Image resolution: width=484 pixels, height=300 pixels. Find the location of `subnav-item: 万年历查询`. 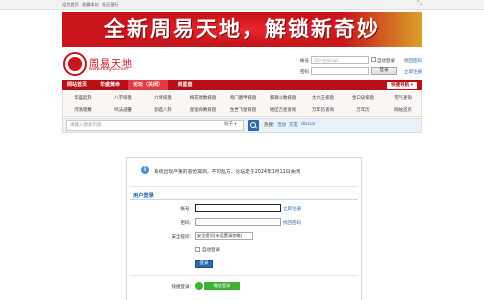

subnav-item: 万年历查询 is located at coordinates (323, 110).